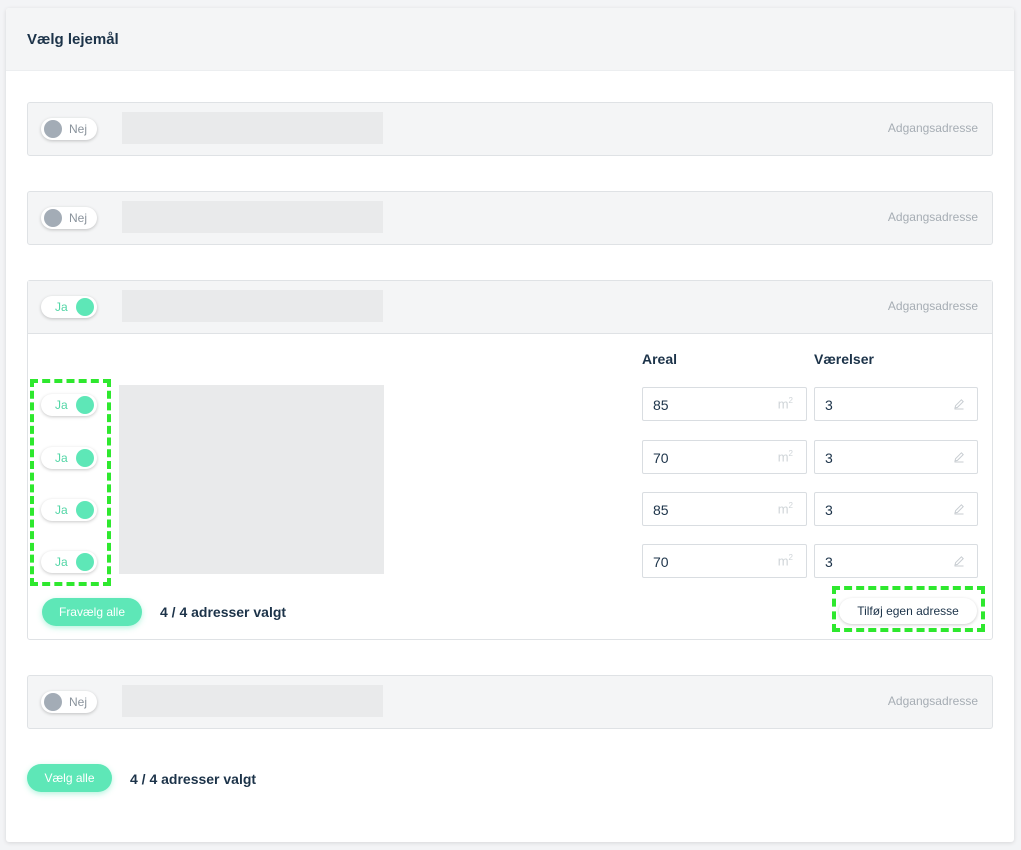  What do you see at coordinates (193, 779) in the screenshot?
I see `footer-selected-count: 4 / 4 adresser valgt` at bounding box center [193, 779].